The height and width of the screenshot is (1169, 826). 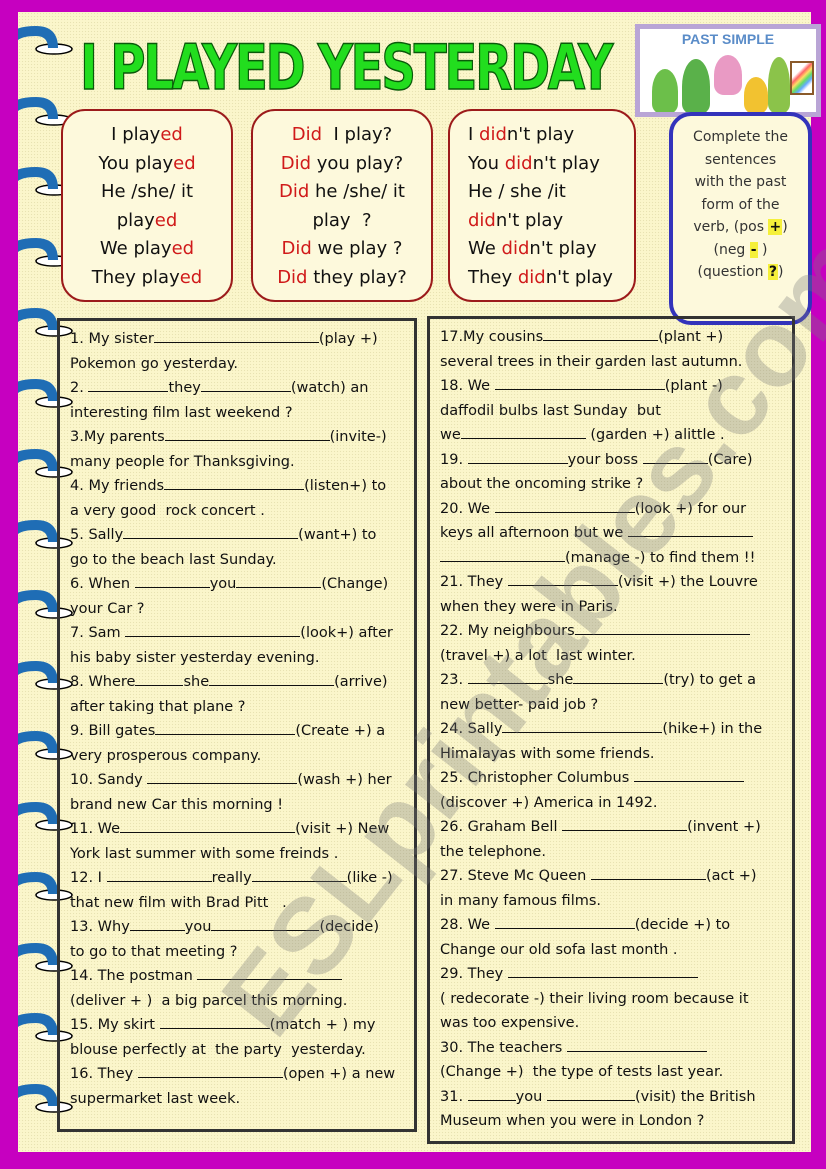 What do you see at coordinates (342, 220) in the screenshot?
I see `line-text: play ?` at bounding box center [342, 220].